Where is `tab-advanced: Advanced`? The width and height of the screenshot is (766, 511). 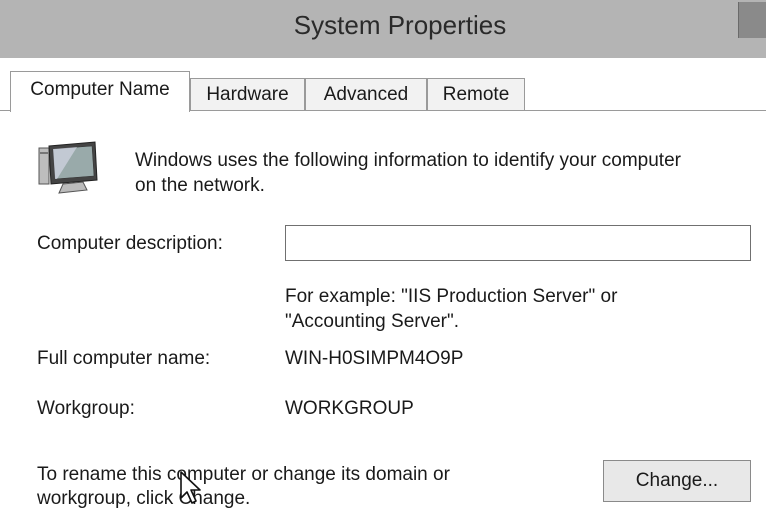
tab-advanced: Advanced is located at coordinates (366, 94).